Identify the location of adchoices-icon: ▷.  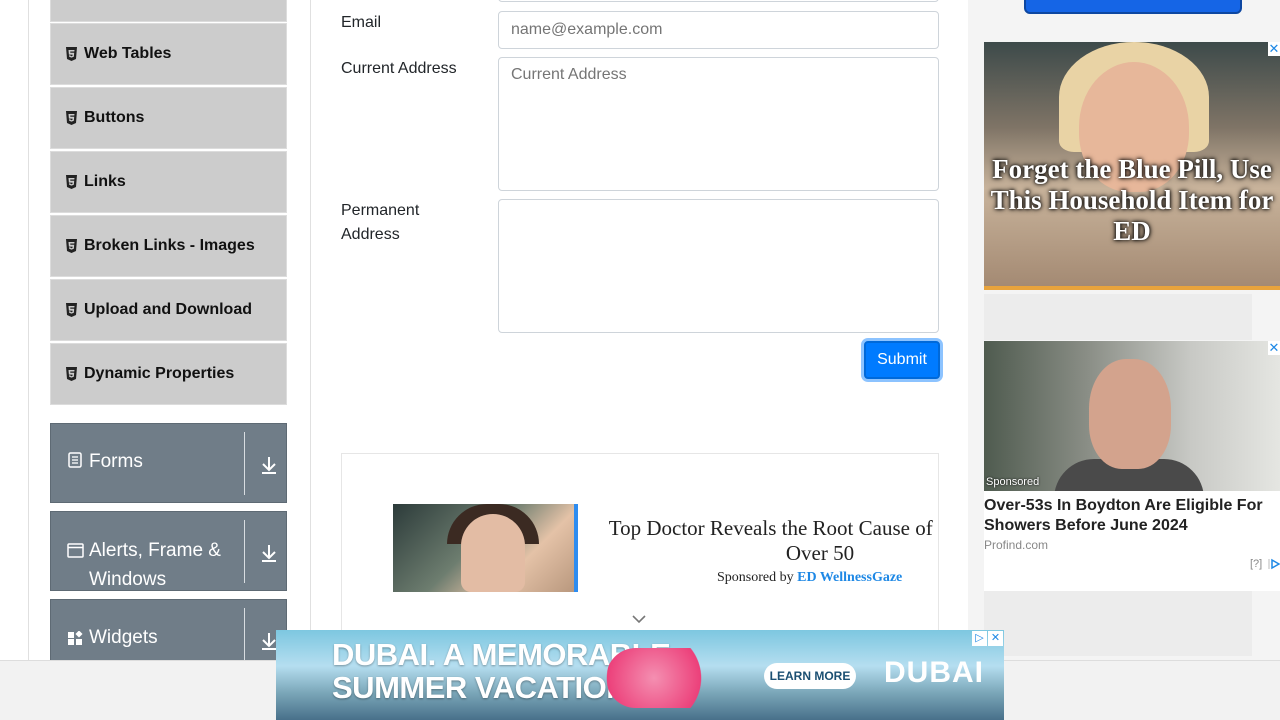
(979, 638).